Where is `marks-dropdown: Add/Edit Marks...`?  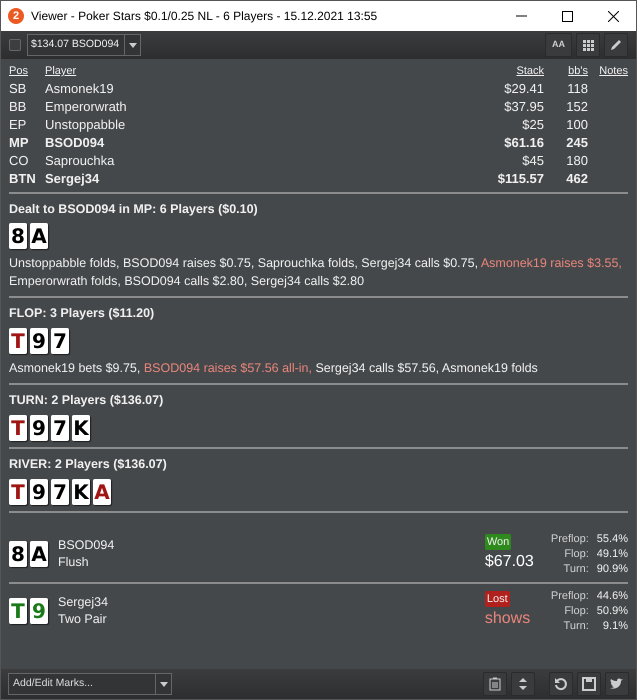 marks-dropdown: Add/Edit Marks... is located at coordinates (90, 684).